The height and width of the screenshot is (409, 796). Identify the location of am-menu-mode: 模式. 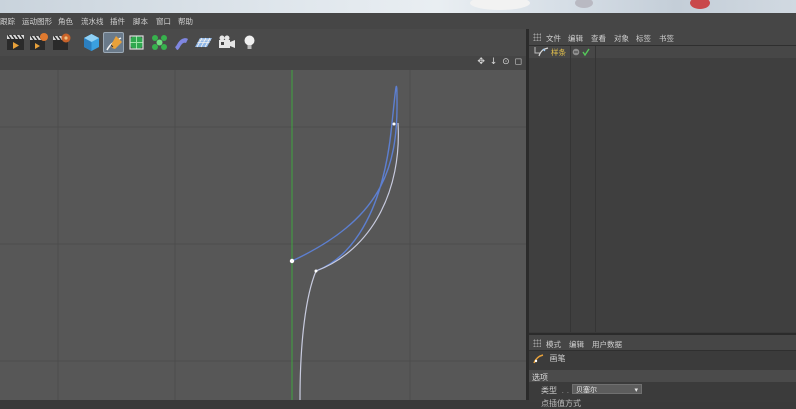
(553, 344).